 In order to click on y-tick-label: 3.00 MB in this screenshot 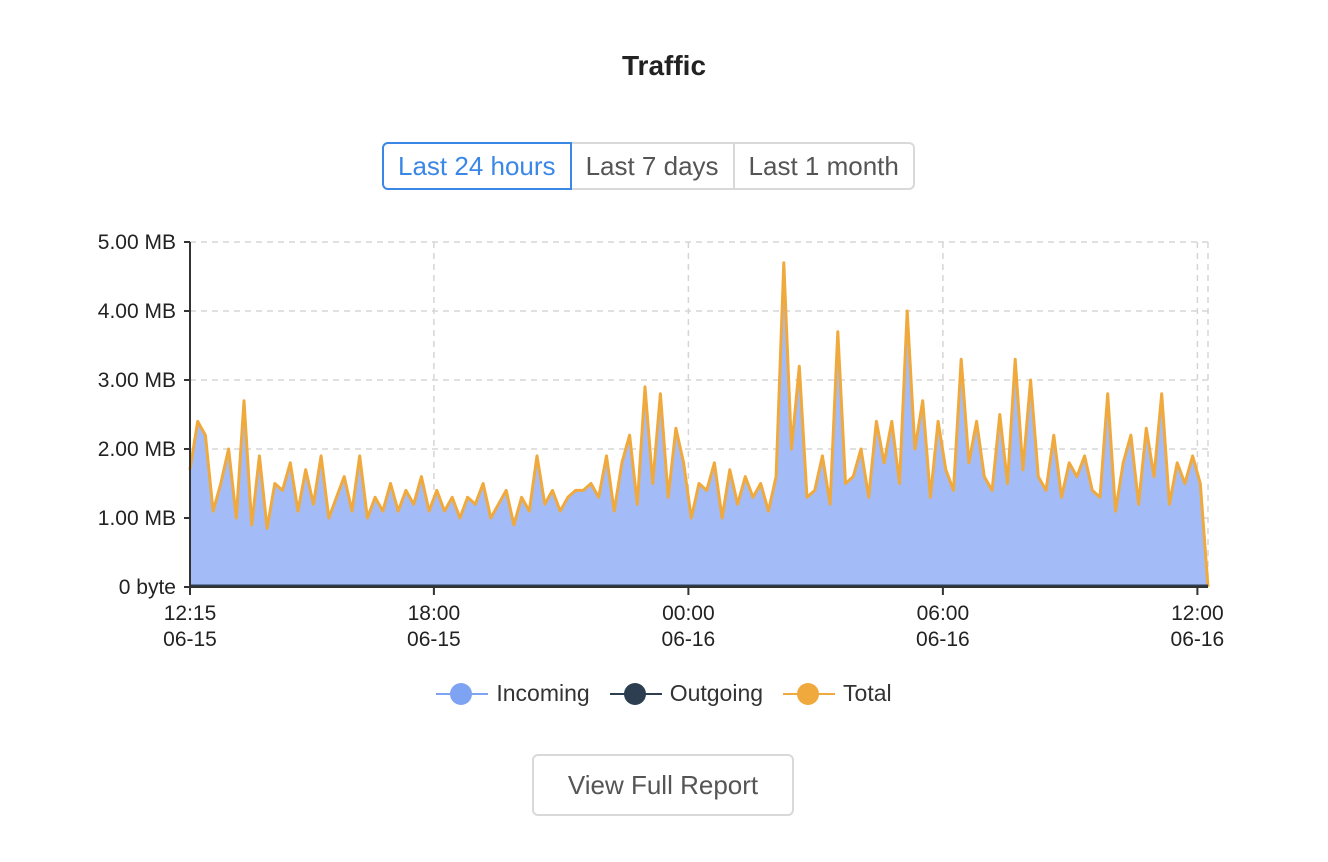, I will do `click(137, 380)`.